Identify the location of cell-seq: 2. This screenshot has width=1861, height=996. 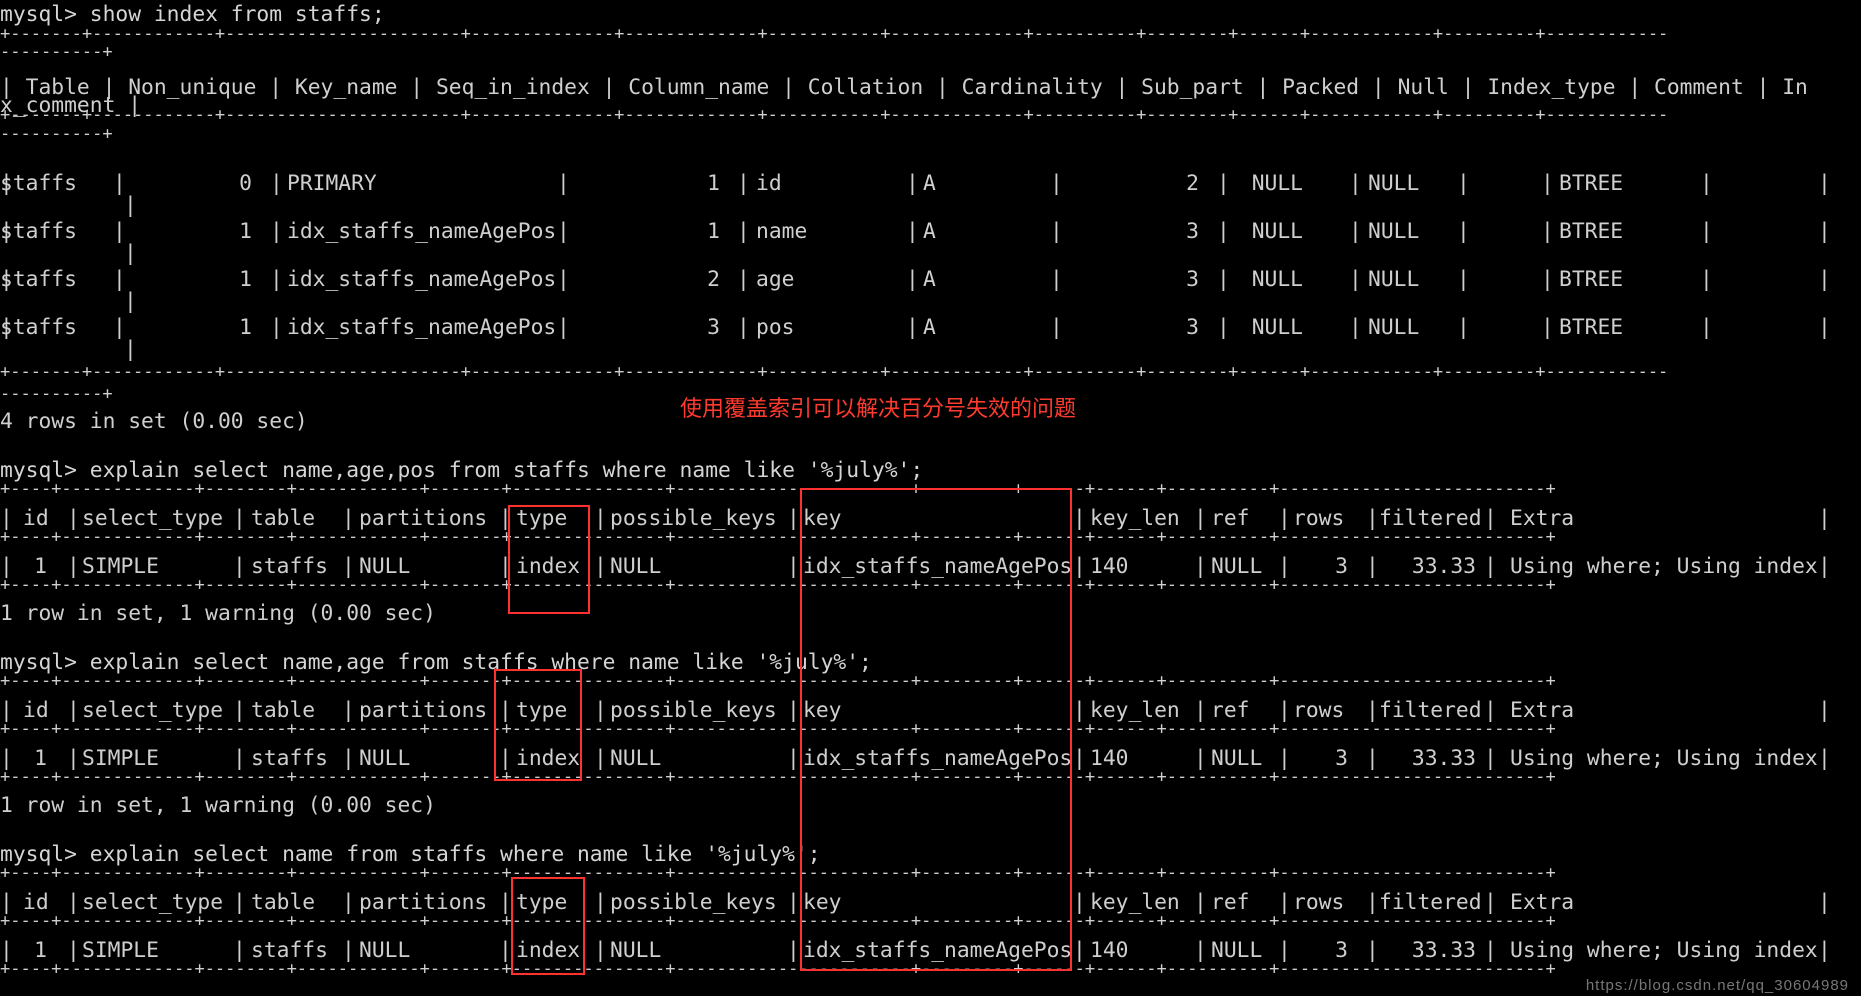
(713, 279).